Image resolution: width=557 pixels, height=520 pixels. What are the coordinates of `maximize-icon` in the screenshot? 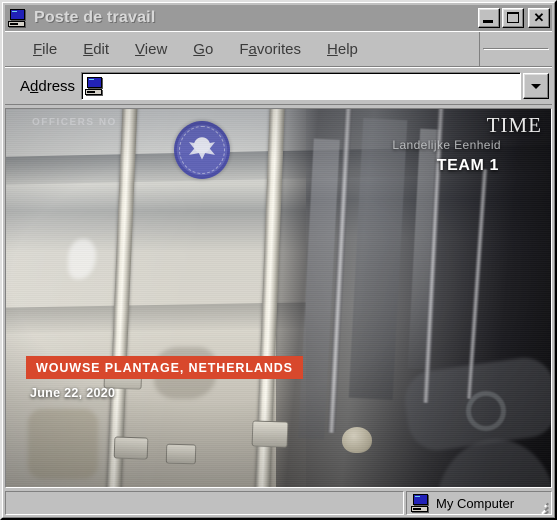 It's located at (513, 17).